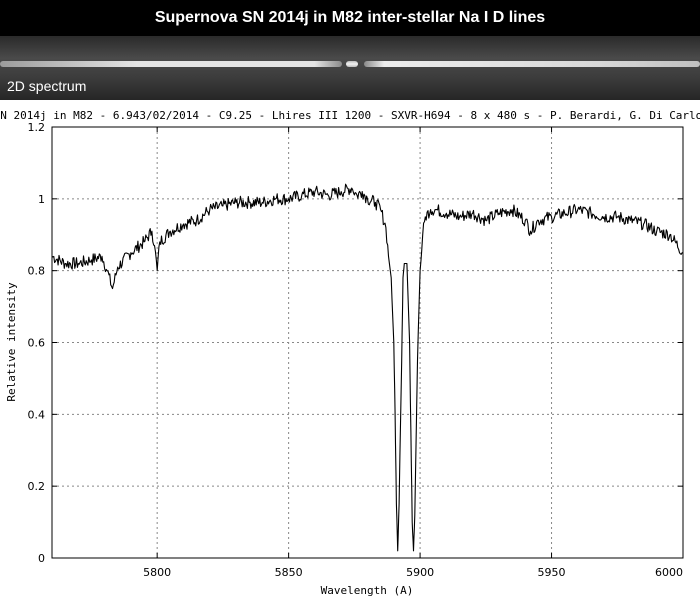 This screenshot has width=700, height=615. What do you see at coordinates (157, 572) in the screenshot?
I see `x-tick-label: 5800` at bounding box center [157, 572].